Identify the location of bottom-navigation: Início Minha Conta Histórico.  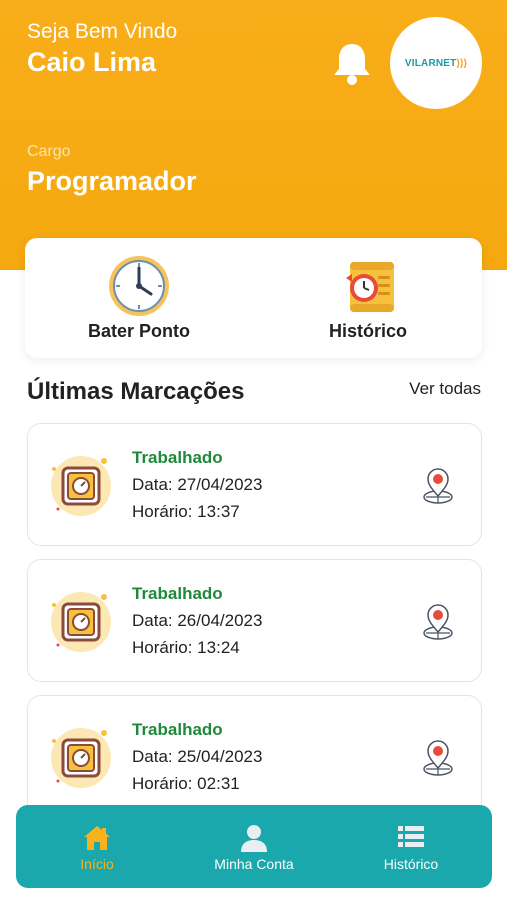
(254, 846).